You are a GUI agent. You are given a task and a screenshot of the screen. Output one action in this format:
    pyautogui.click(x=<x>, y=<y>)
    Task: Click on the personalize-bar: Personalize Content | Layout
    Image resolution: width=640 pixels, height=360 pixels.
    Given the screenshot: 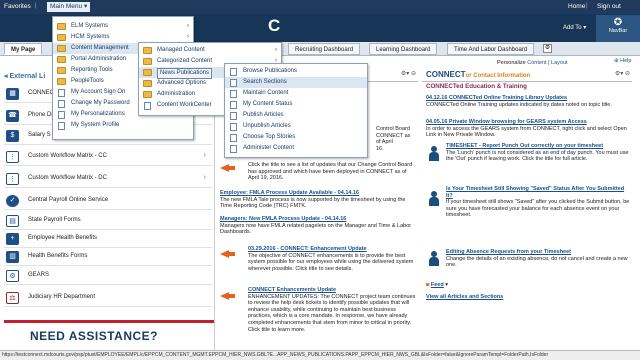 What is the action you would take?
    pyautogui.click(x=532, y=63)
    